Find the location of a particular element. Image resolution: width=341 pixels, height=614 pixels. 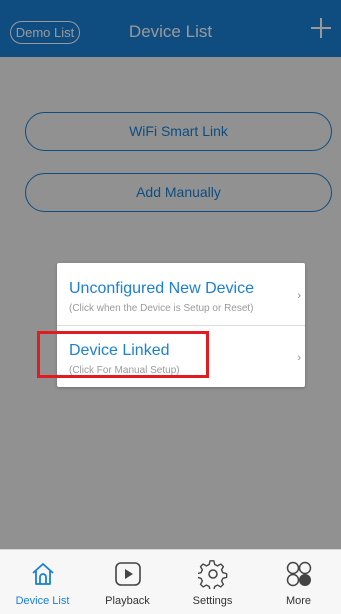

tab-bar: Device List Playback Settings More is located at coordinates (170, 581).